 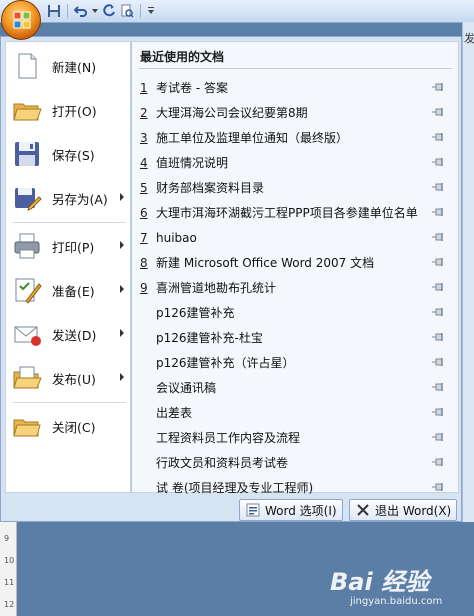 I want to click on recent-document-number: 9, so click(x=144, y=287).